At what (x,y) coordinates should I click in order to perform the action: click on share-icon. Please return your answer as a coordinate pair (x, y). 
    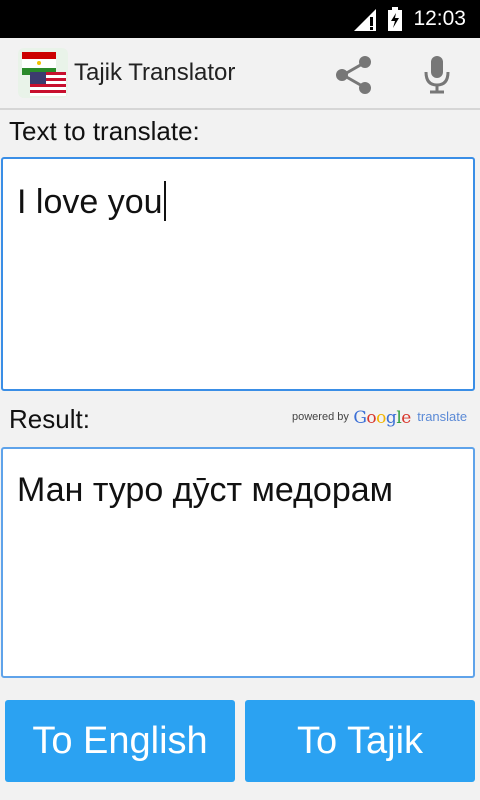
    Looking at the image, I should click on (354, 75).